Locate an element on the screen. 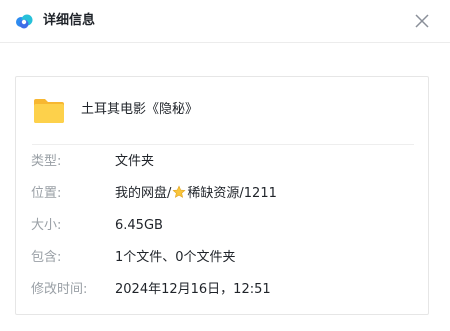 The height and width of the screenshot is (331, 450). type-value: 文件夹 is located at coordinates (135, 161).